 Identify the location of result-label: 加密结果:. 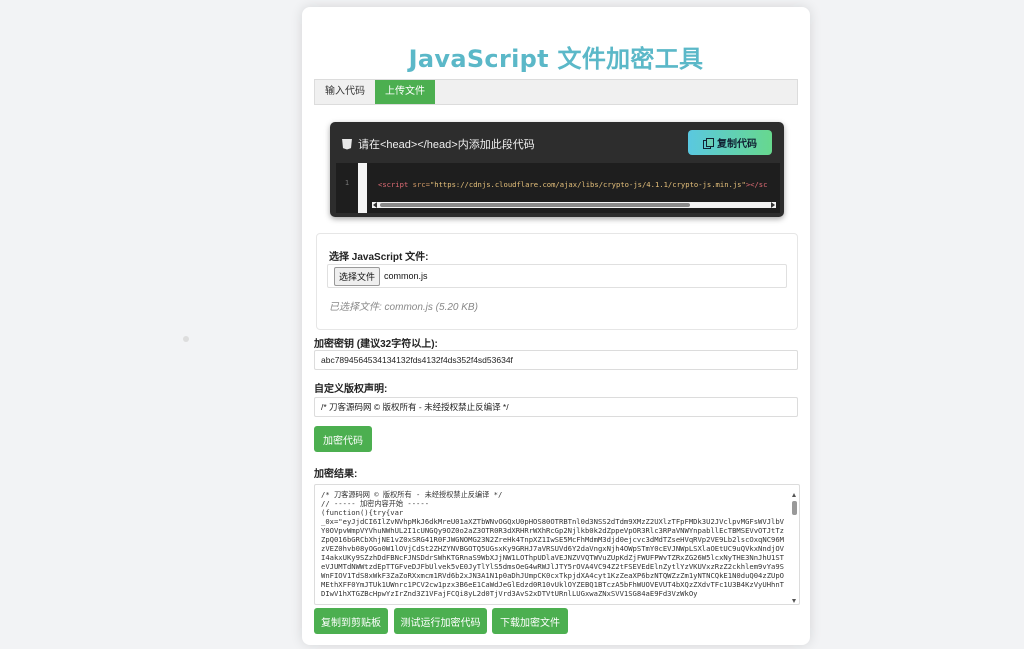
(336, 474).